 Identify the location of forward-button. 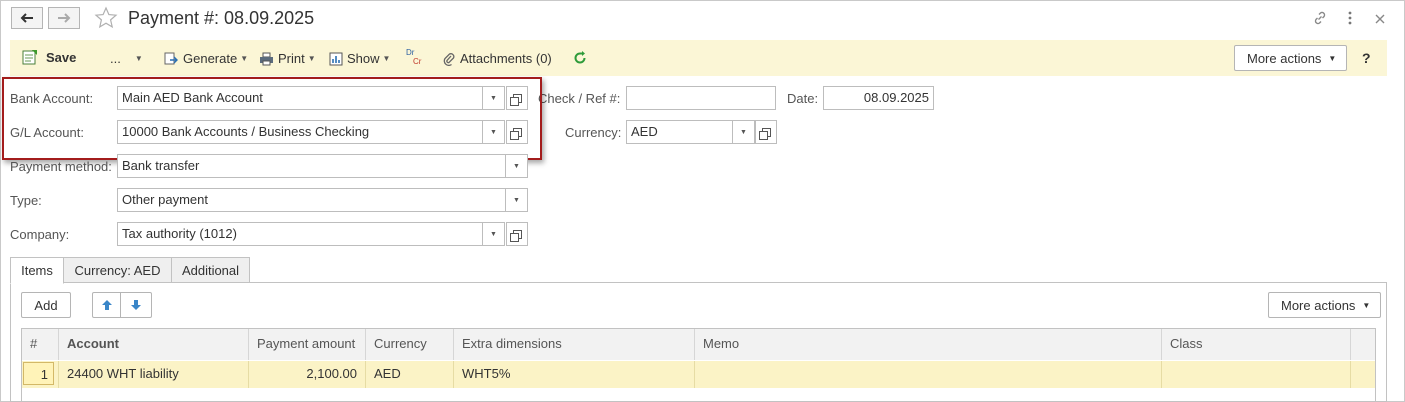
(64, 18).